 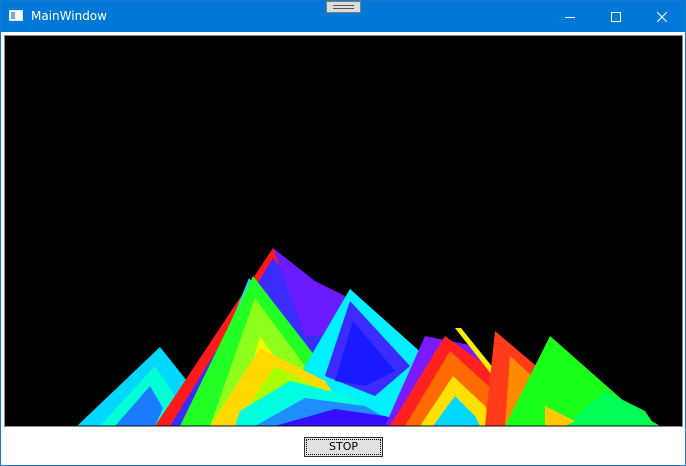 I want to click on minimize-button, so click(x=570, y=16).